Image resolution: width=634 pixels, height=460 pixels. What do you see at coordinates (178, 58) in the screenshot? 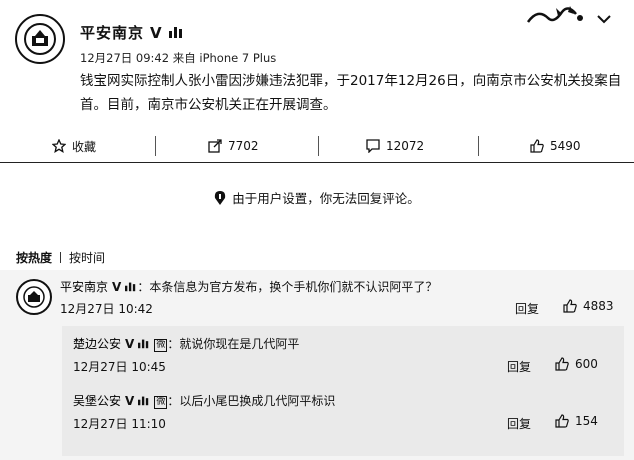
I see `post-meta: 12月27日 09:42 来自 iPhone 7 Plus` at bounding box center [178, 58].